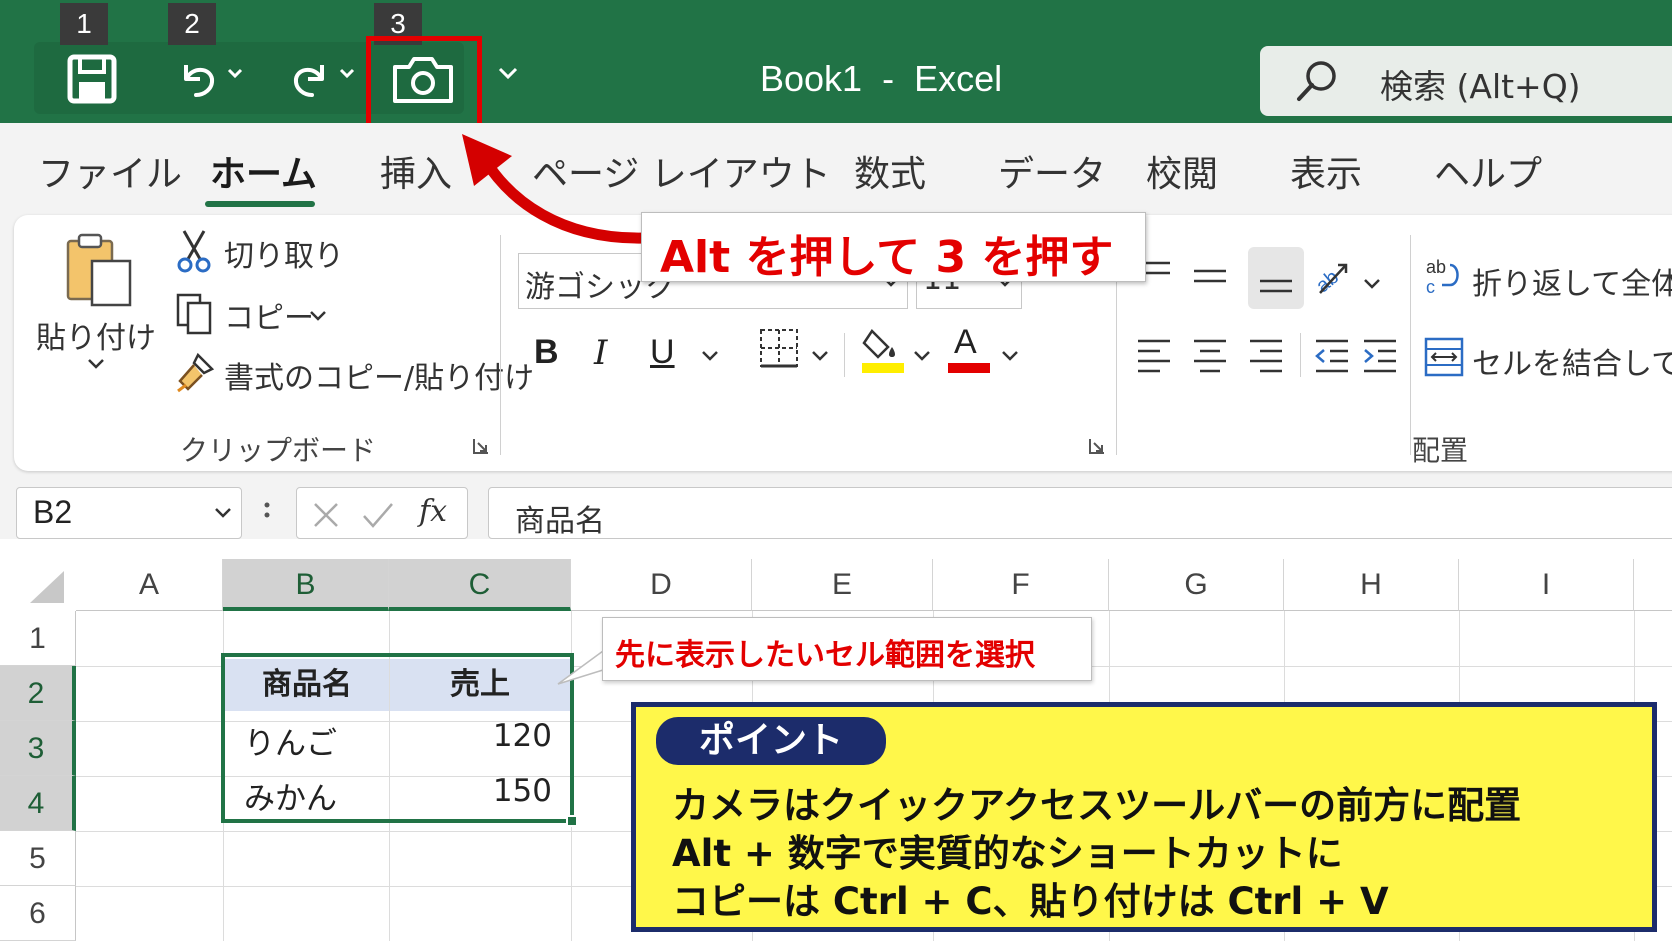 The width and height of the screenshot is (1672, 941). What do you see at coordinates (1440, 450) in the screenshot?
I see `alignment-group-label: 配置` at bounding box center [1440, 450].